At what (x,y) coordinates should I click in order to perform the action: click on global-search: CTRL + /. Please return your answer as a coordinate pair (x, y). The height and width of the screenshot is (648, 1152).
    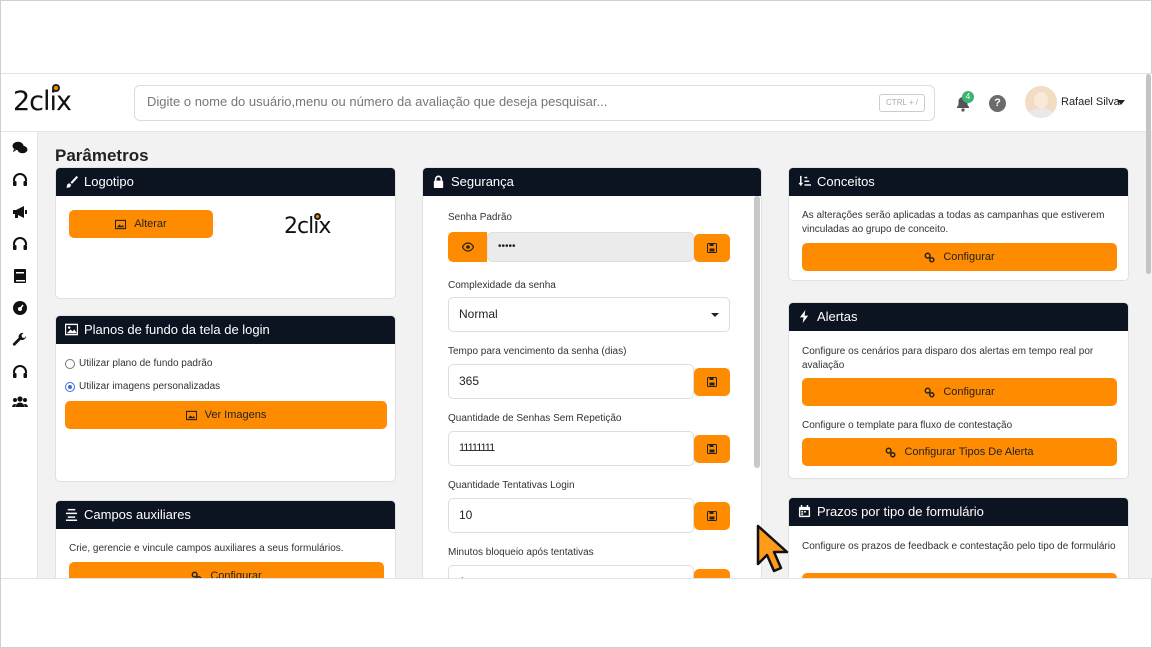
    Looking at the image, I should click on (534, 103).